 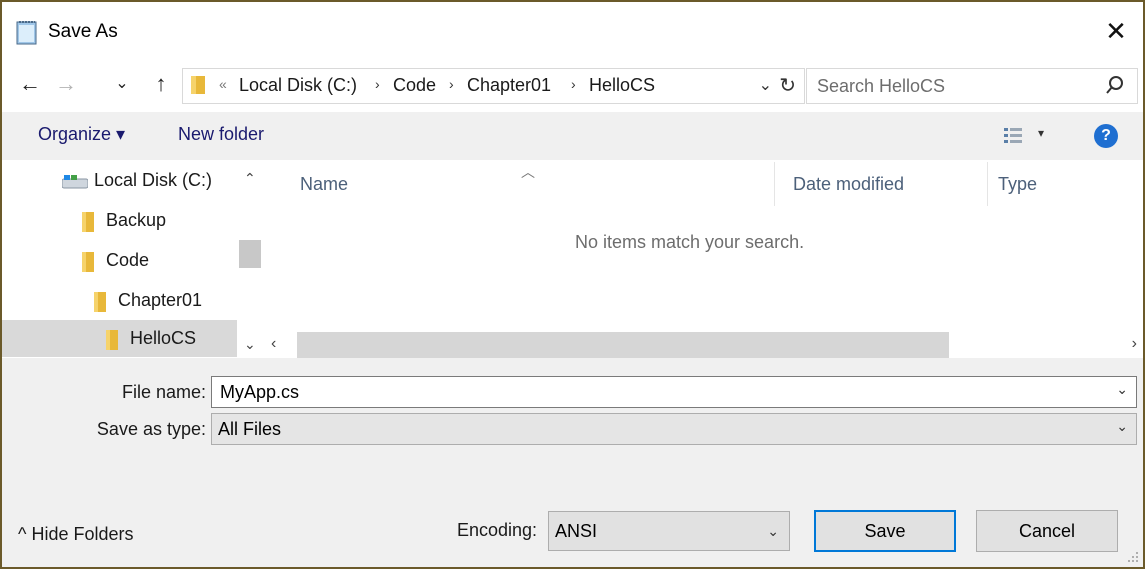 What do you see at coordinates (1116, 31) in the screenshot?
I see `close-button: ✕` at bounding box center [1116, 31].